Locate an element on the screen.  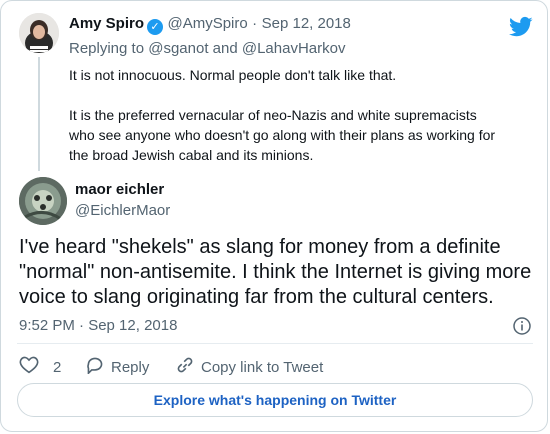
copy-link-label: Copy link to Tweet is located at coordinates (262, 367).